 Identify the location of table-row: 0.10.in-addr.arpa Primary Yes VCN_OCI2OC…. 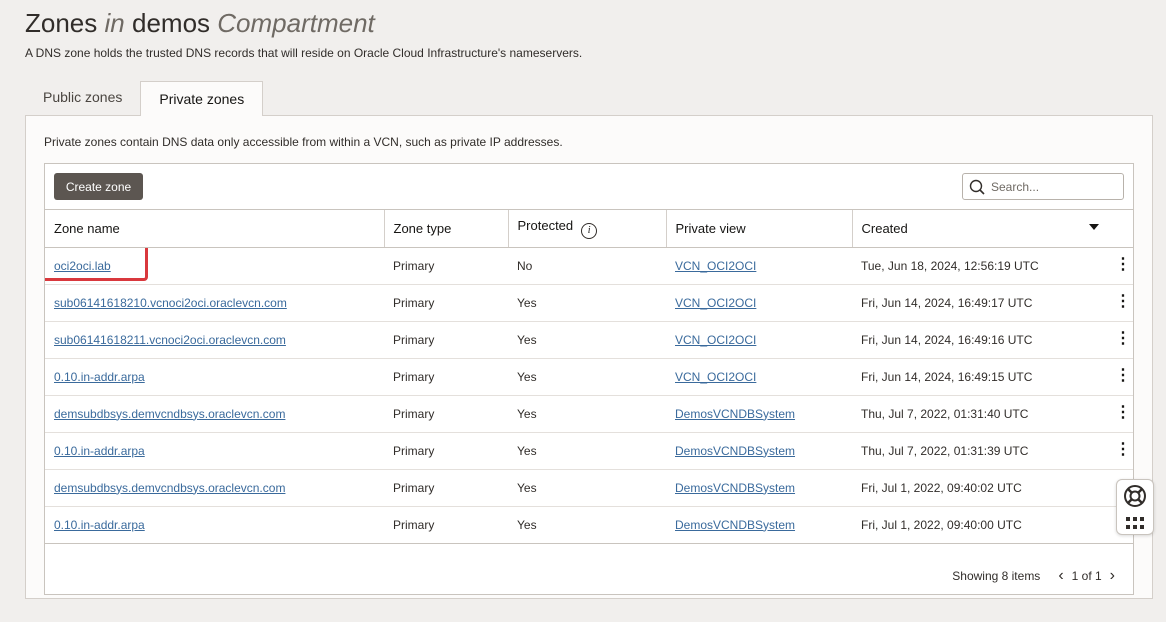
(589, 377).